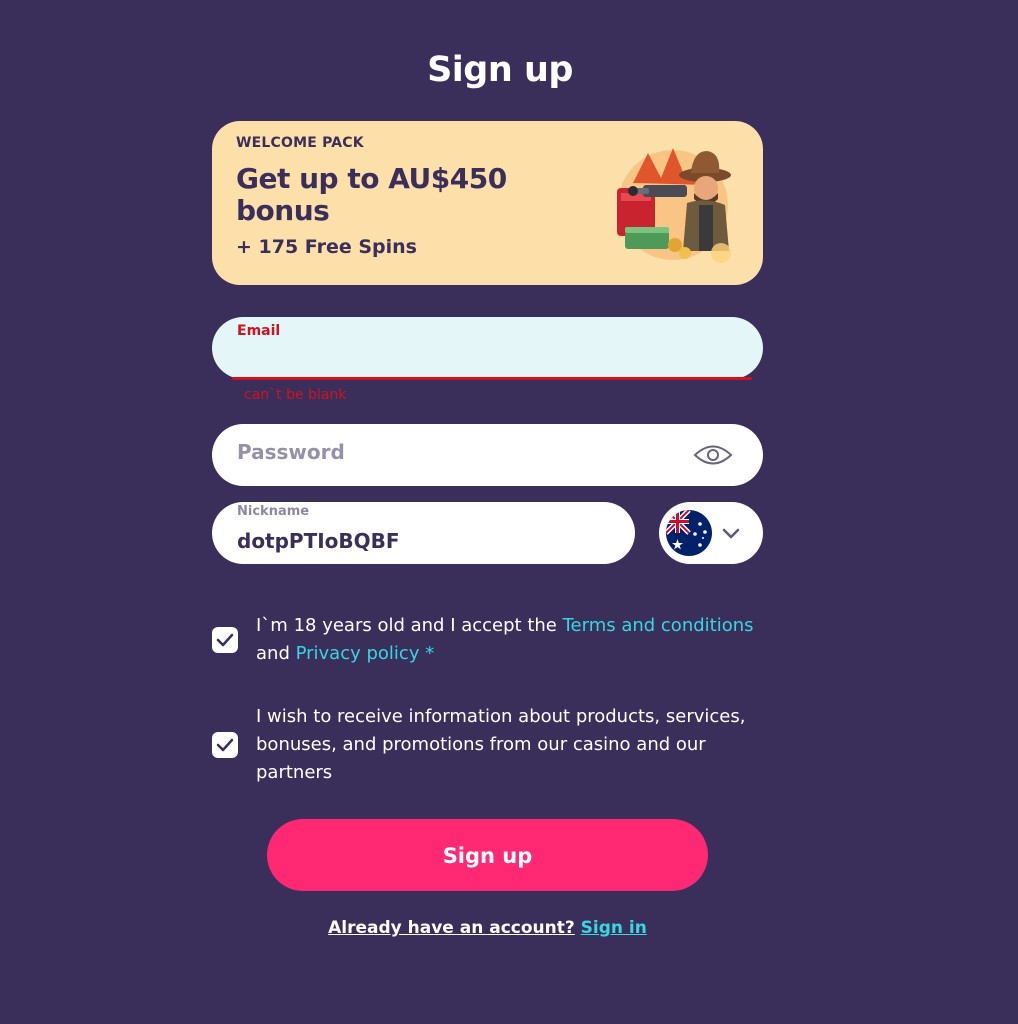 The image size is (1018, 1024). I want to click on already-have-account-text: Already have an account?, so click(451, 928).